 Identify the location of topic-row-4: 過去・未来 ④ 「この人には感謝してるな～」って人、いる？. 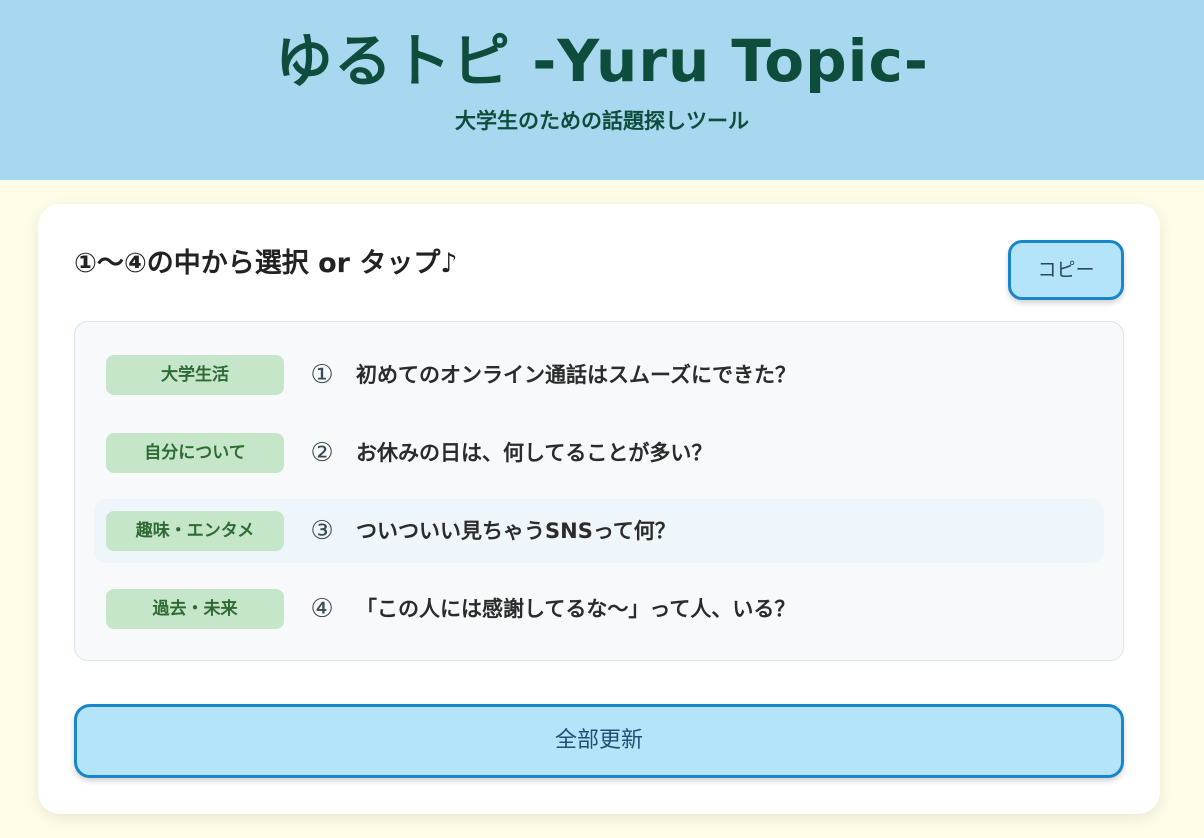
(599, 609).